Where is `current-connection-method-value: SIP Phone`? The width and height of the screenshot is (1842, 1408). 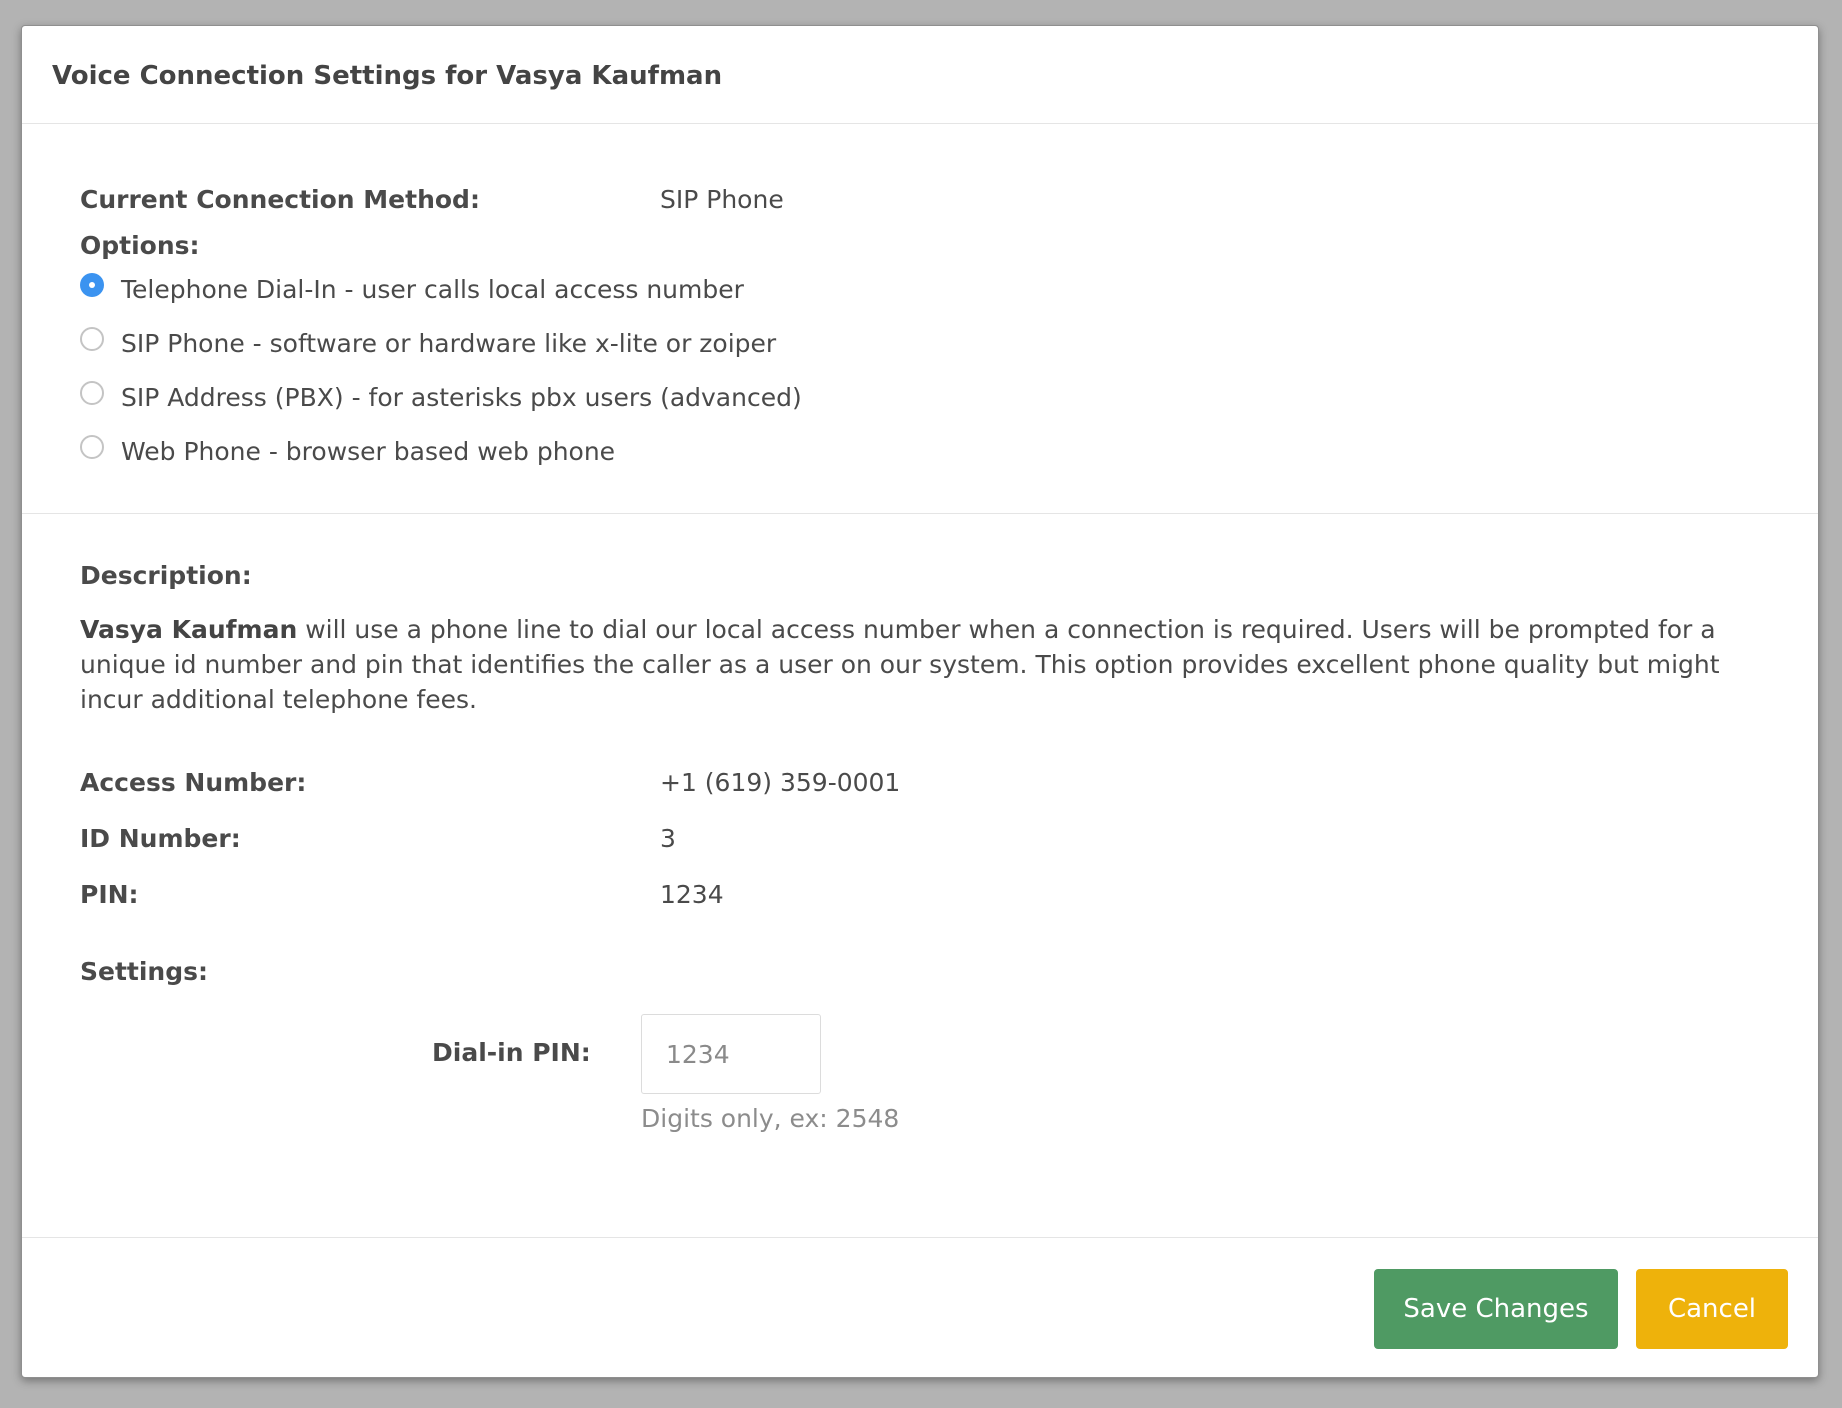
current-connection-method-value: SIP Phone is located at coordinates (722, 199).